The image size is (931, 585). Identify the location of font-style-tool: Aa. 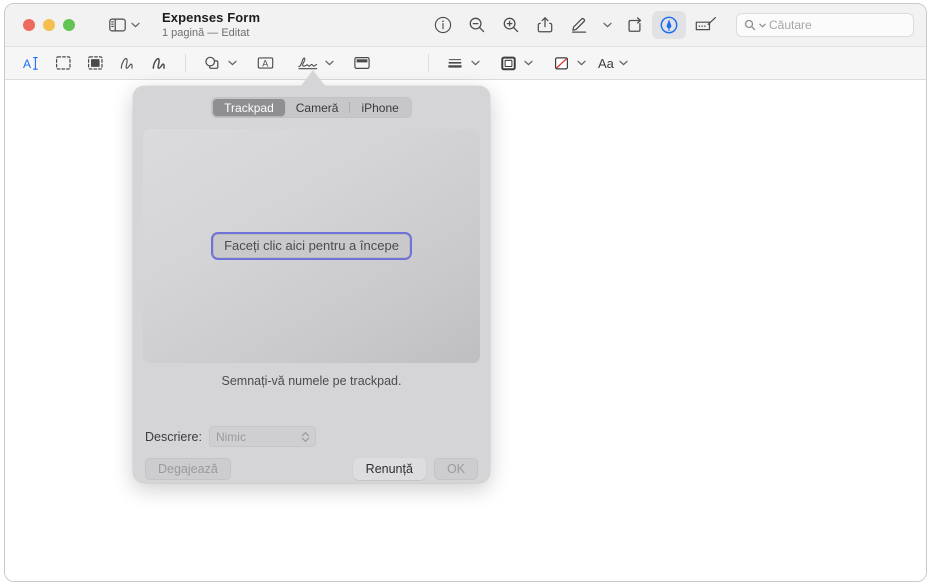
(613, 63).